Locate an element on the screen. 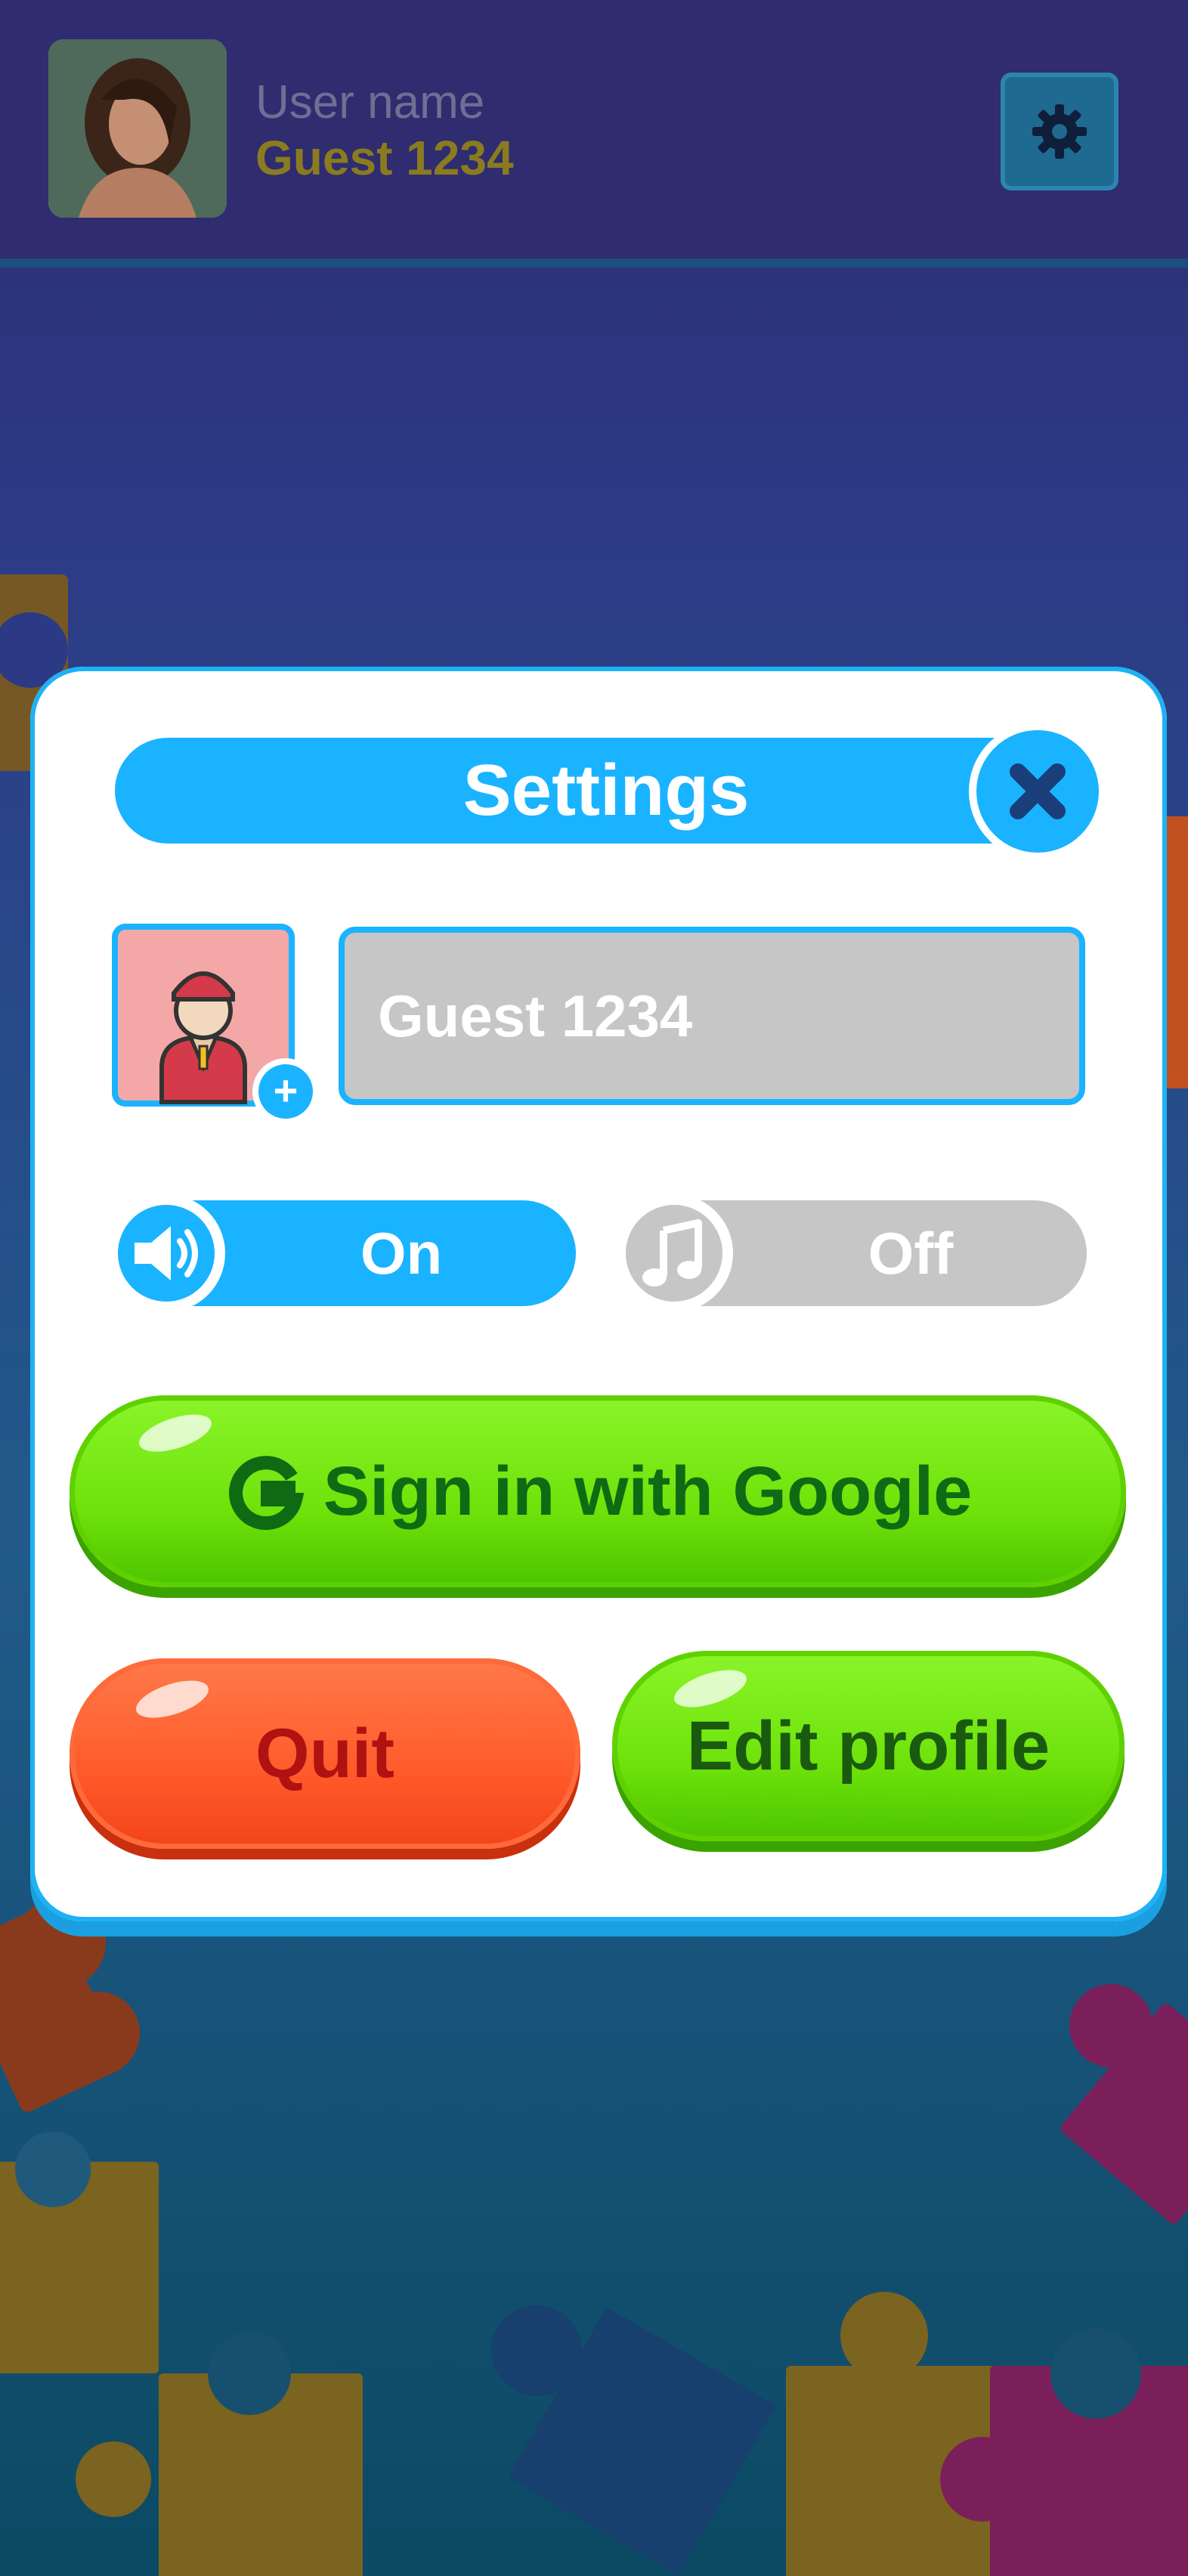 The width and height of the screenshot is (1188, 2576). sound-toggle-label: On is located at coordinates (402, 1253).